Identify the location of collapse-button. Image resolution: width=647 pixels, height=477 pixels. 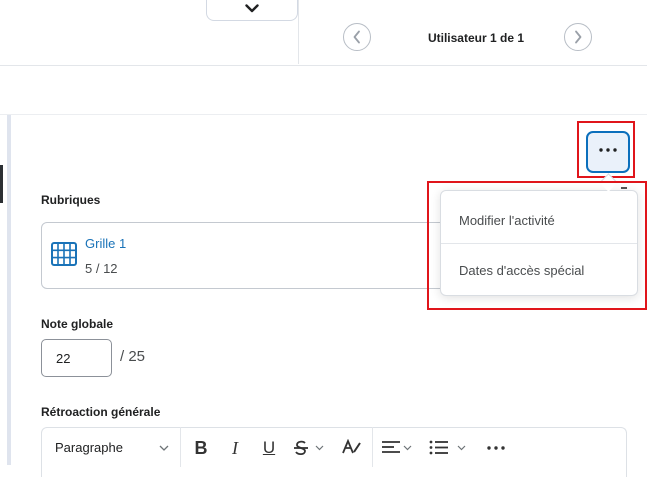
(252, 10).